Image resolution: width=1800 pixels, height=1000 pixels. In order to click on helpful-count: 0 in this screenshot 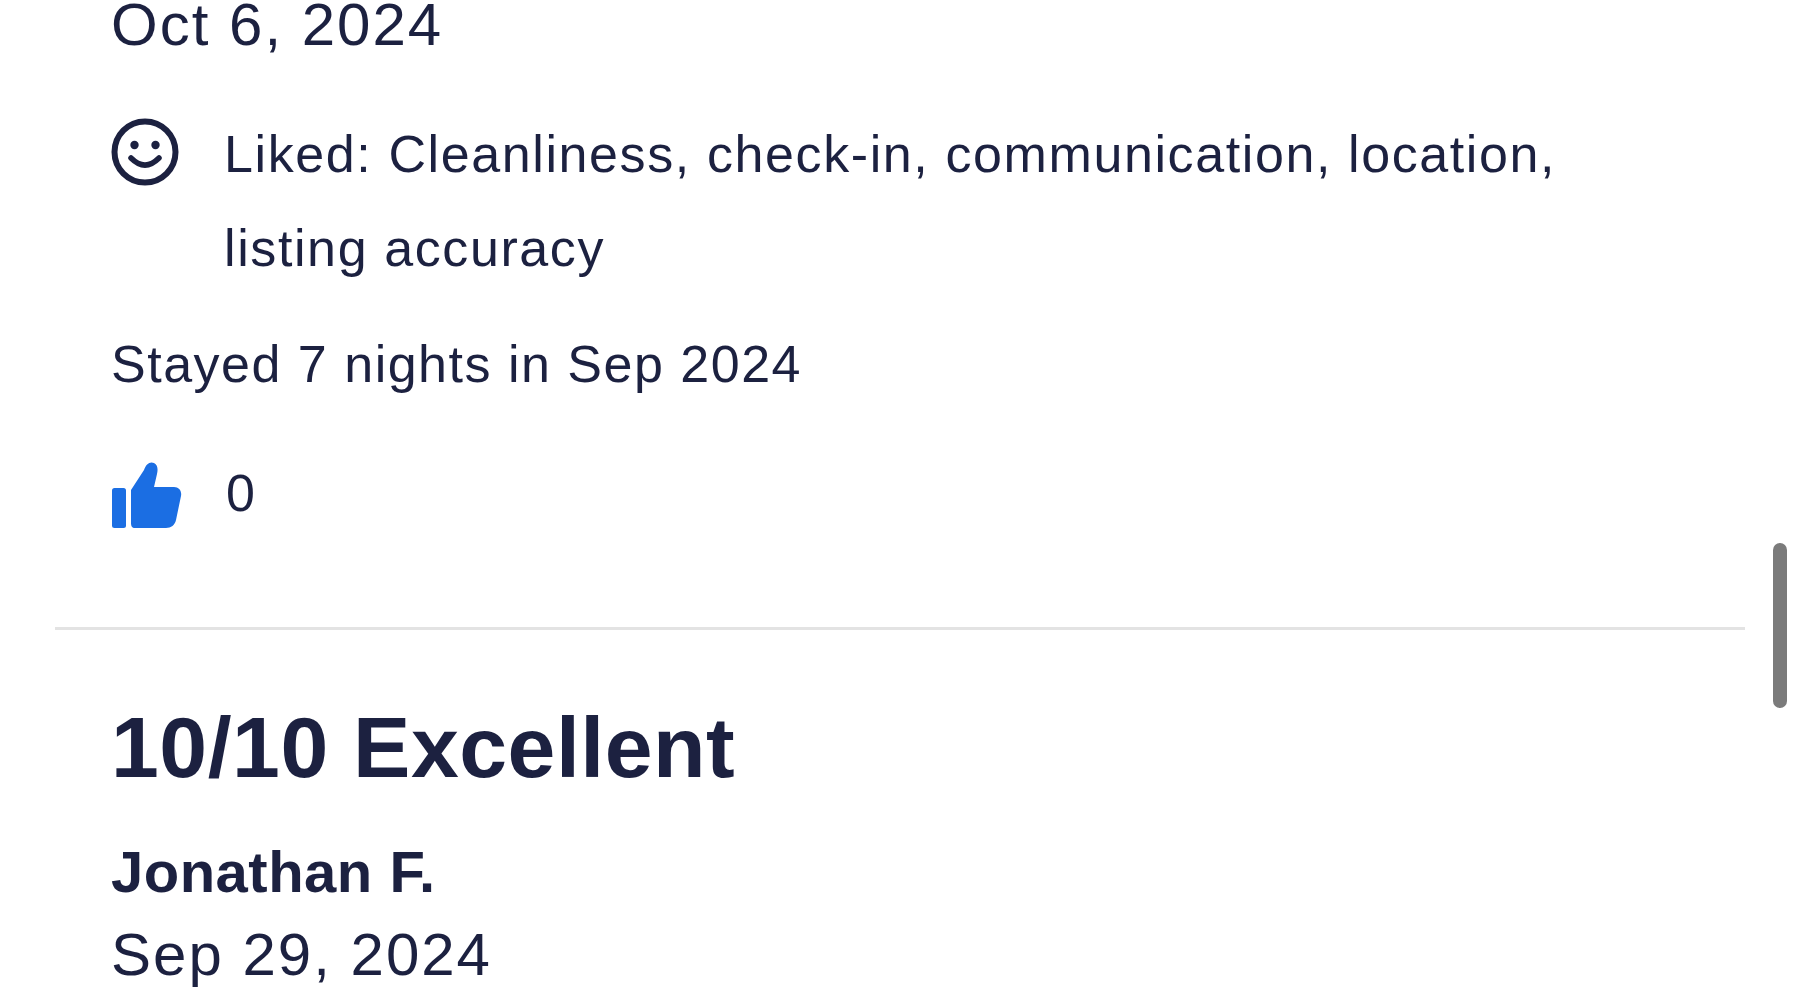, I will do `click(241, 493)`.